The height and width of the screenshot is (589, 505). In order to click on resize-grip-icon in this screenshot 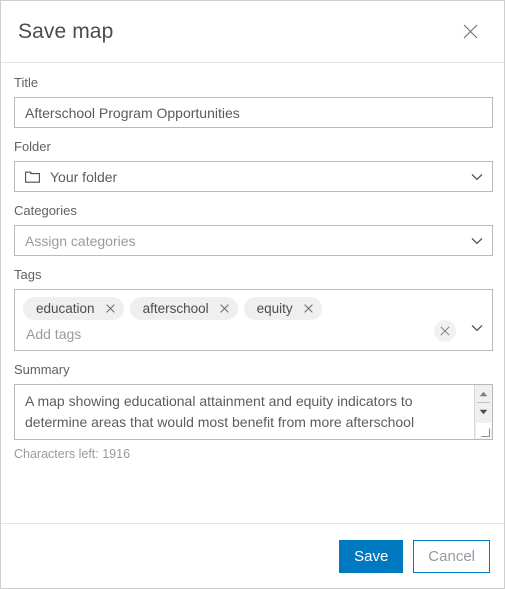, I will do `click(483, 430)`.